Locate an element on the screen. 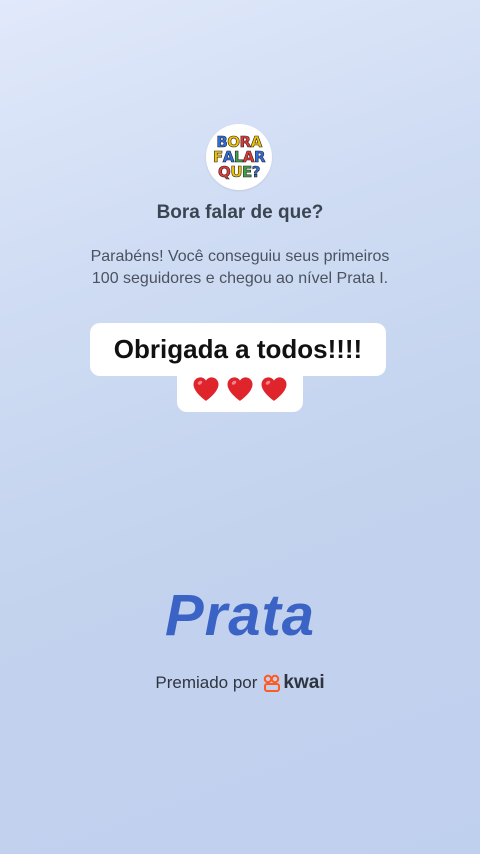 The height and width of the screenshot is (854, 480). awarded-by: Premiado por kwai is located at coordinates (240, 683).